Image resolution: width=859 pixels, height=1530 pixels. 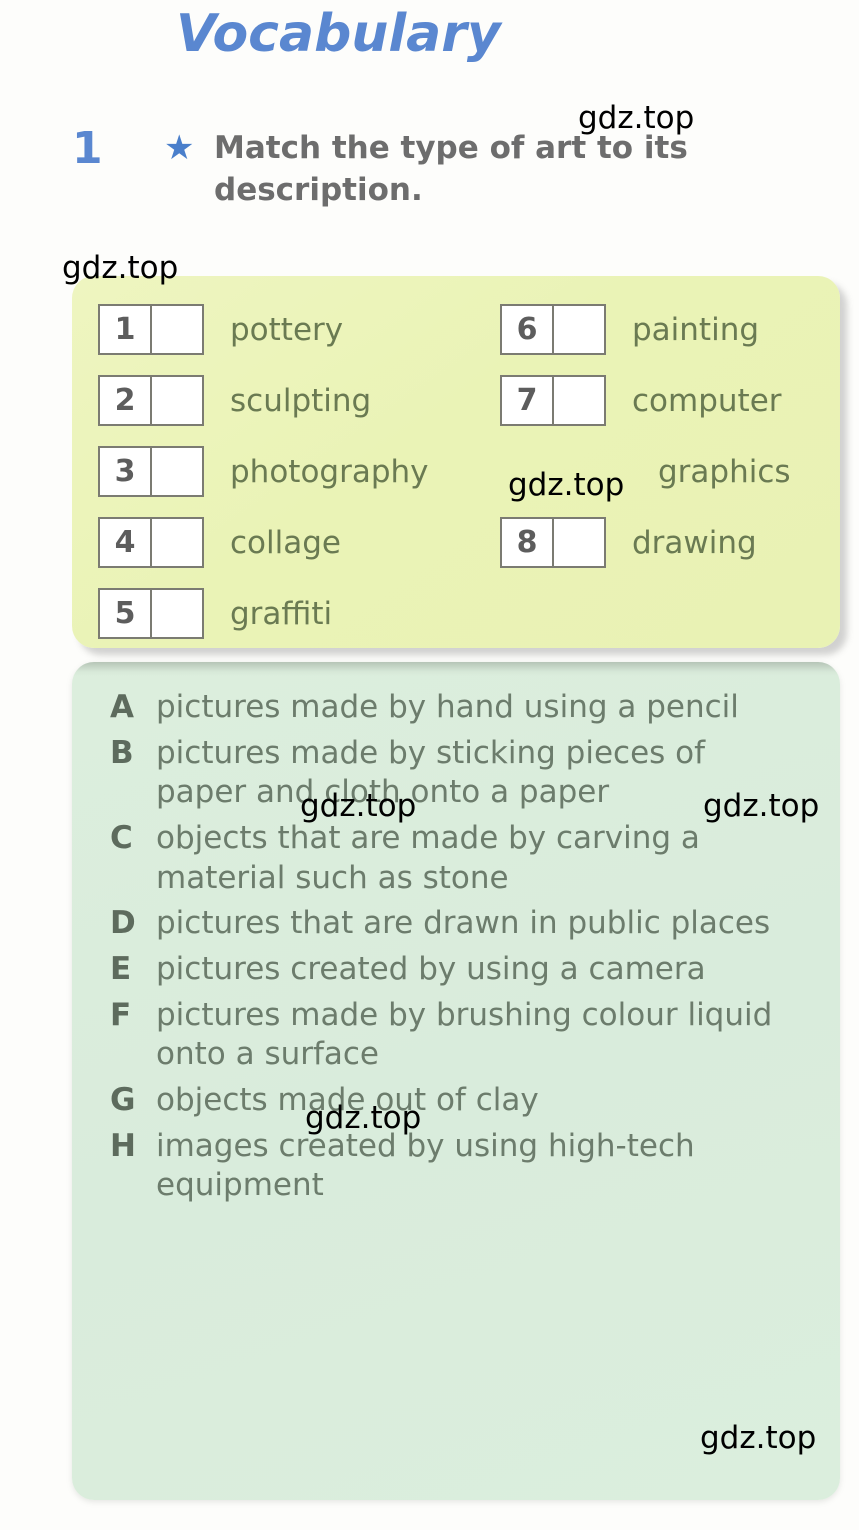 What do you see at coordinates (329, 471) in the screenshot?
I see `term-label: photography` at bounding box center [329, 471].